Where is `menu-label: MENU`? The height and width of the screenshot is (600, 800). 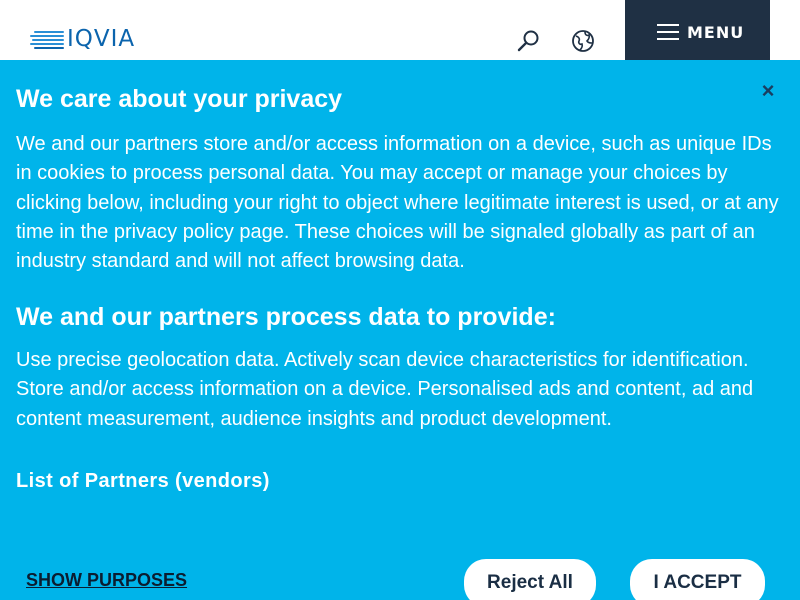 menu-label: MENU is located at coordinates (716, 32).